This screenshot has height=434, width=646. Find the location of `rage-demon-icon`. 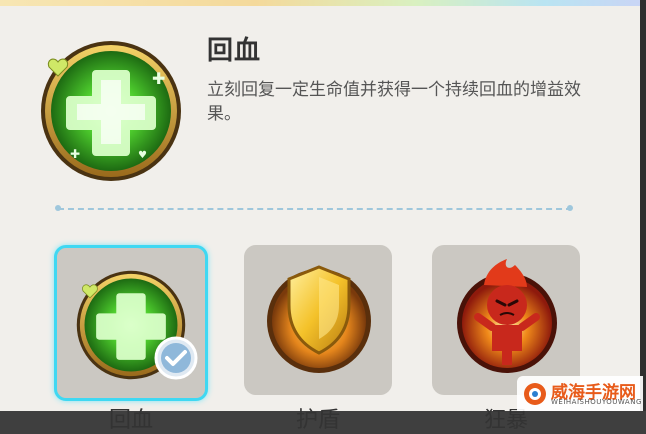

rage-demon-icon is located at coordinates (507, 316).